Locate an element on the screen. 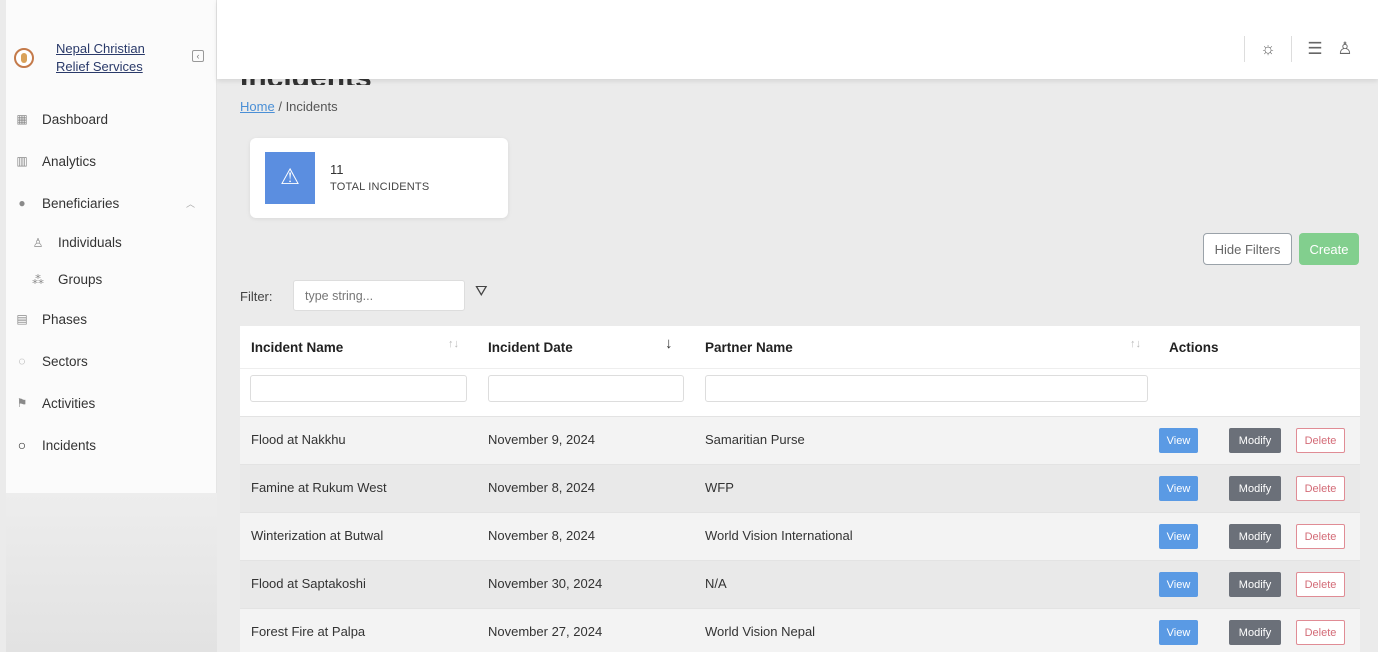 The height and width of the screenshot is (652, 1378). sidebar-item-label: Individuals is located at coordinates (90, 242).